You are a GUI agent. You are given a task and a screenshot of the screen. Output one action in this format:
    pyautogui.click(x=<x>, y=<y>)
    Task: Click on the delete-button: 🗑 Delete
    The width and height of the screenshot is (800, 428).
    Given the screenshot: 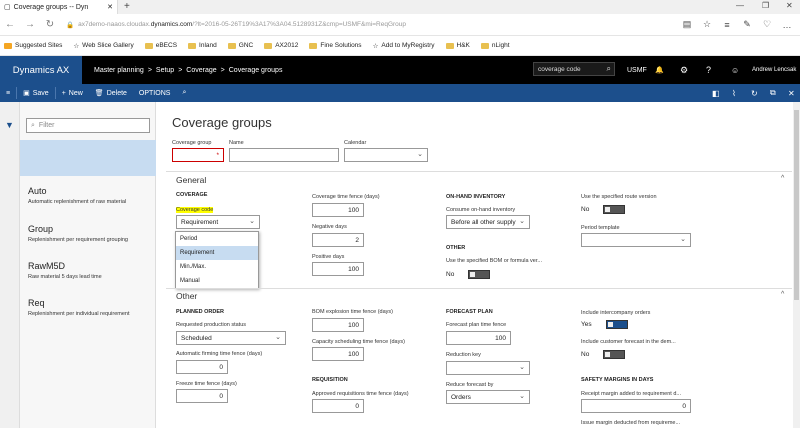 What is the action you would take?
    pyautogui.click(x=111, y=93)
    